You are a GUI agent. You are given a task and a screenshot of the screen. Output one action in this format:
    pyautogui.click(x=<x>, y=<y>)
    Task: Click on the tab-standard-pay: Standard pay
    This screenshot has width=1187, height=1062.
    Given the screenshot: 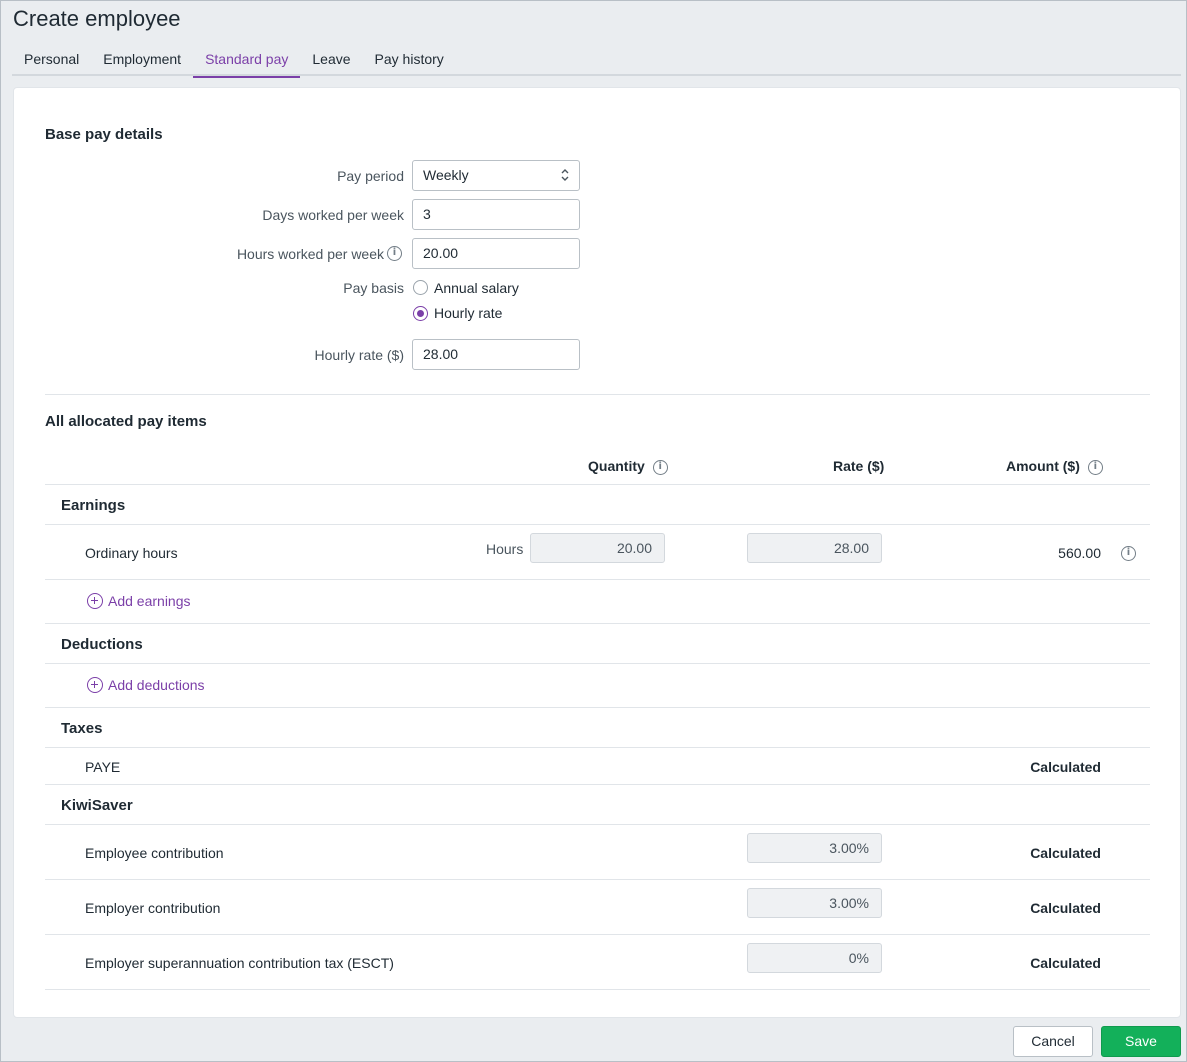 What is the action you would take?
    pyautogui.click(x=247, y=62)
    